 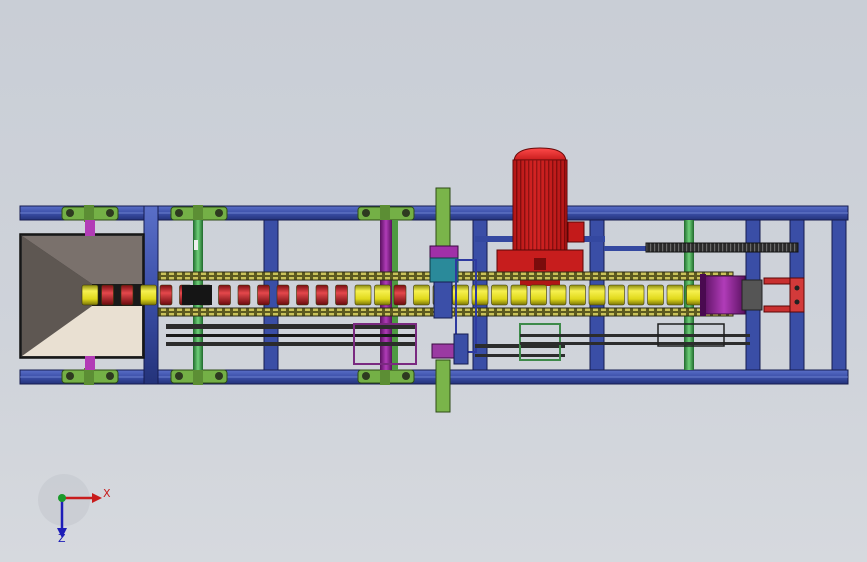 What do you see at coordinates (197, 295) in the screenshot?
I see `roller-clamp` at bounding box center [197, 295].